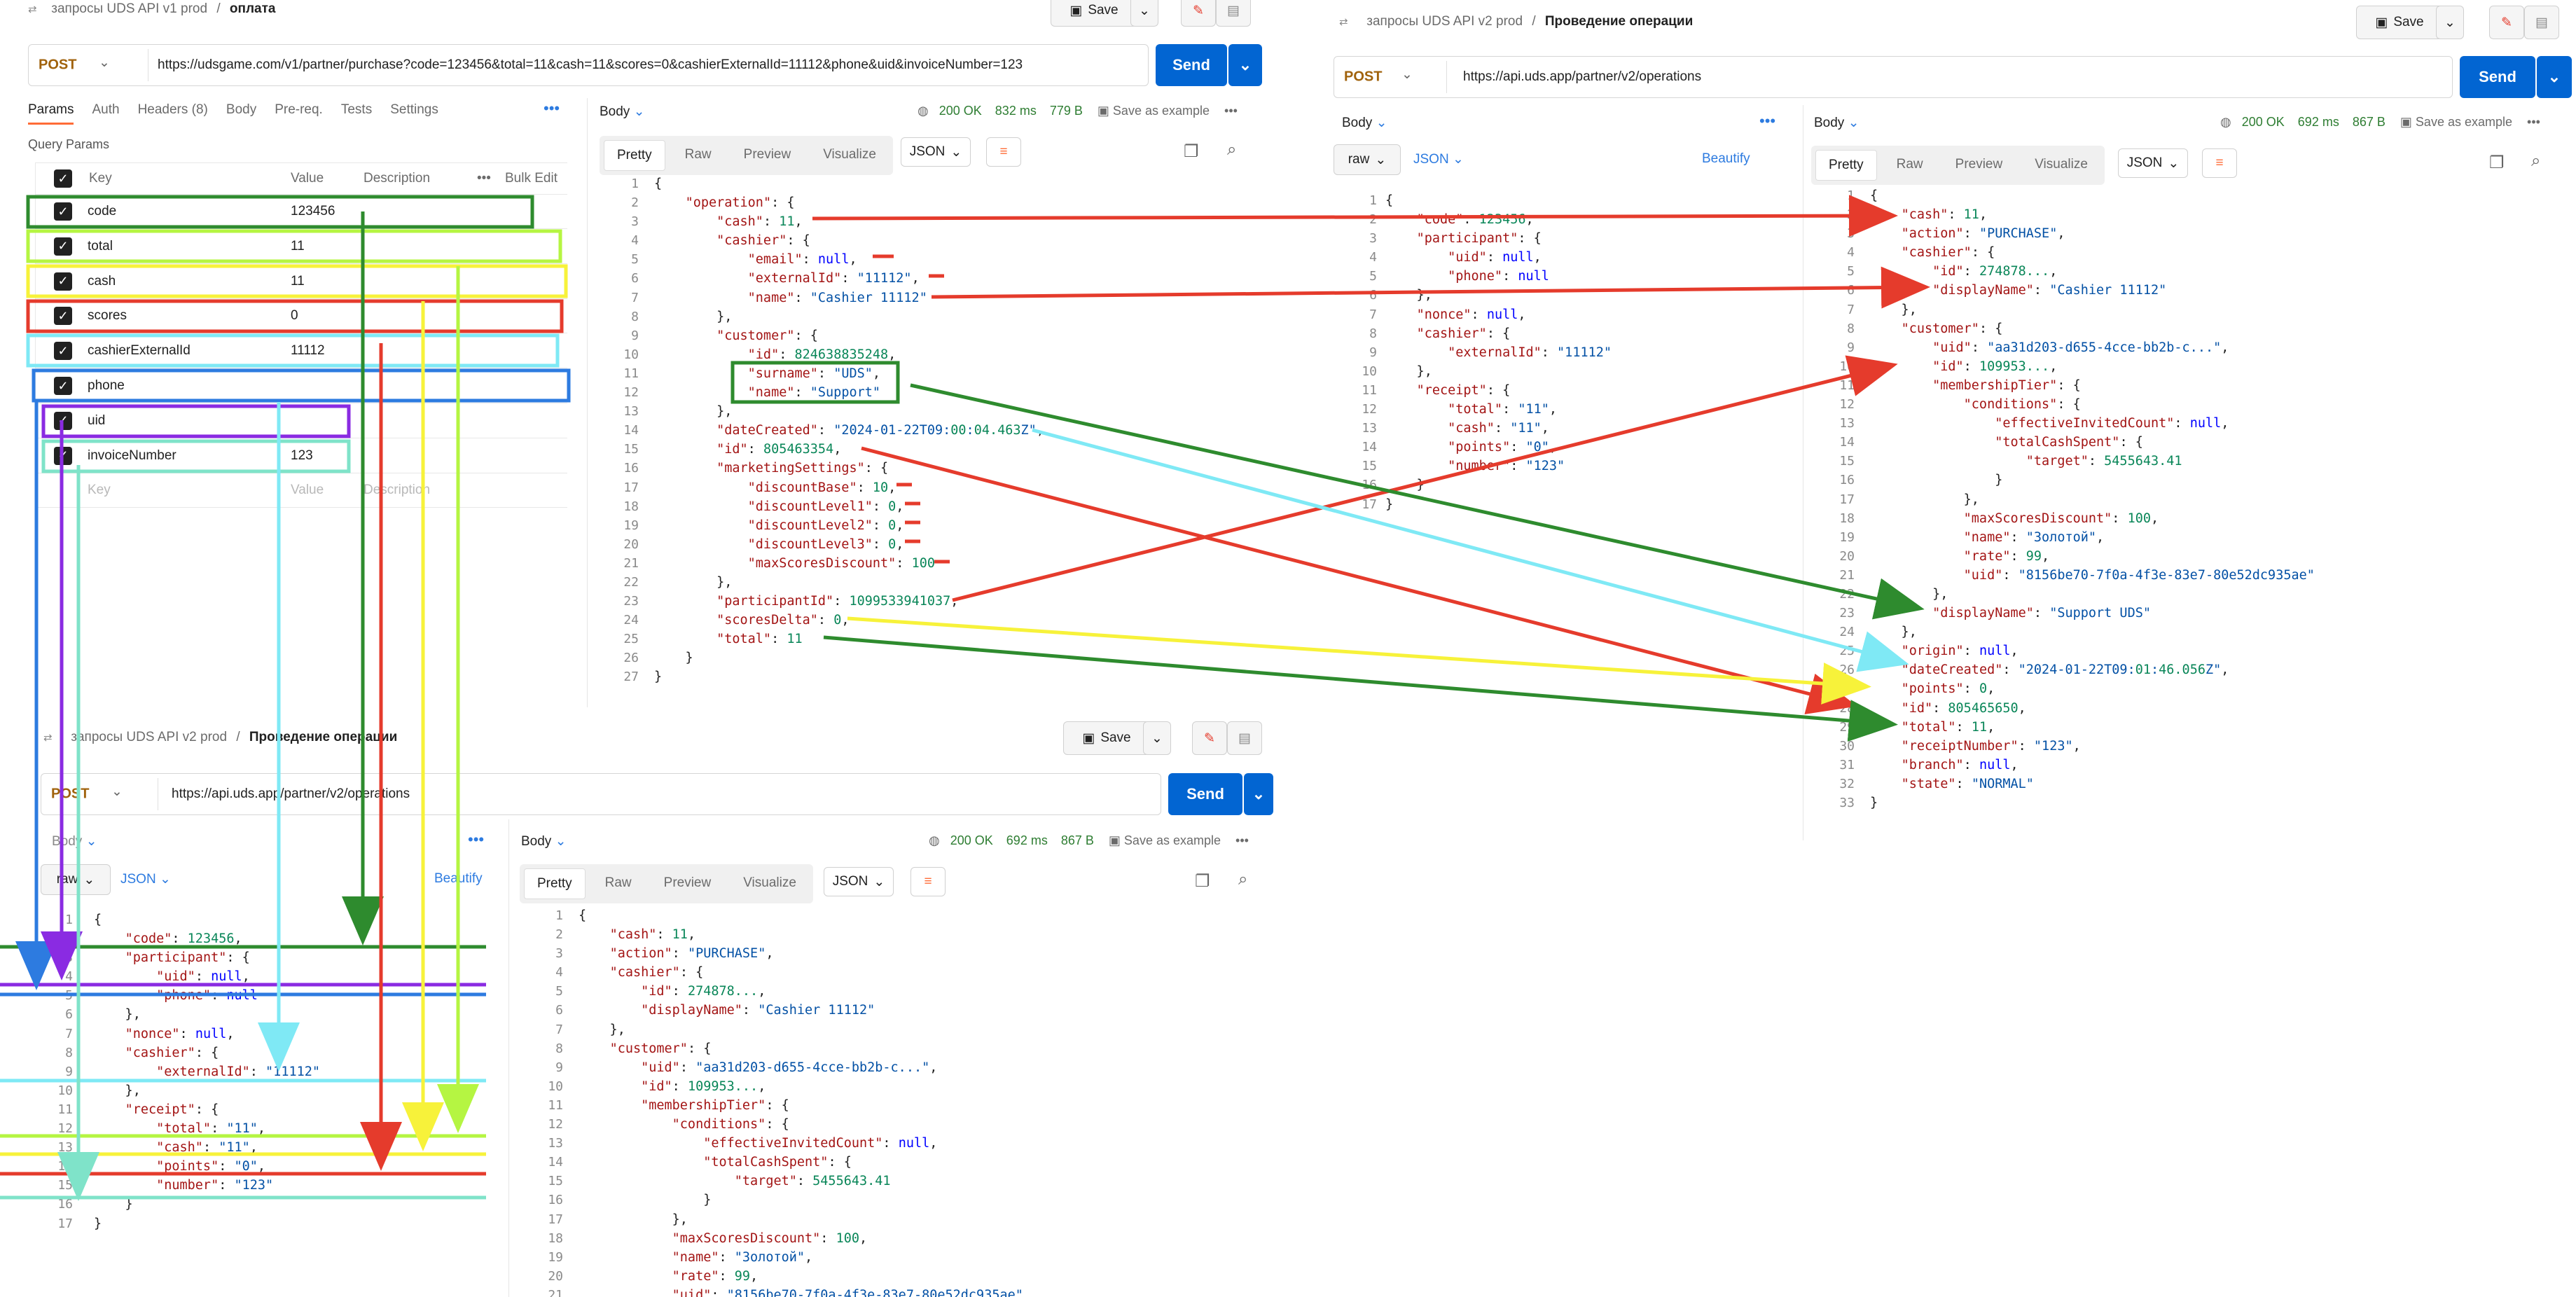  Describe the element at coordinates (108, 316) in the screenshot. I see `param-key: scores` at that location.